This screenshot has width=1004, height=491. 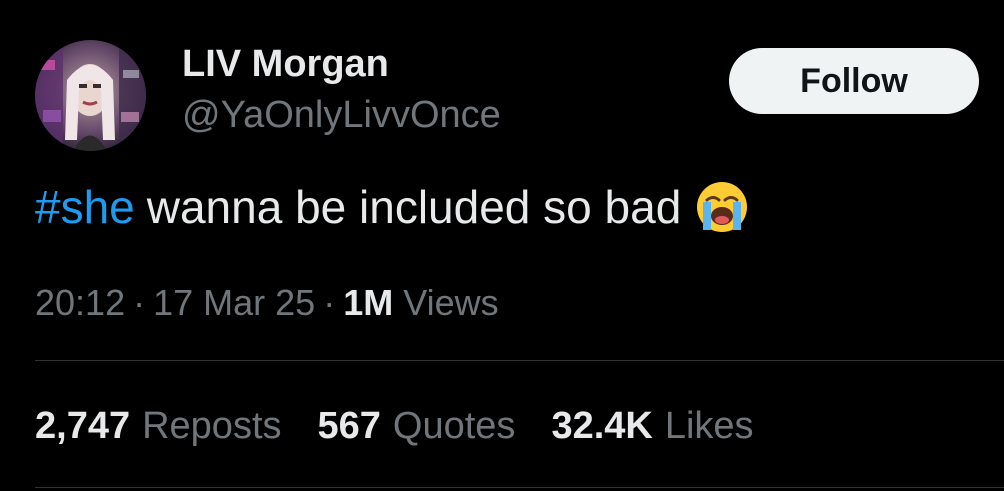 I want to click on avatar-image, so click(x=90, y=95).